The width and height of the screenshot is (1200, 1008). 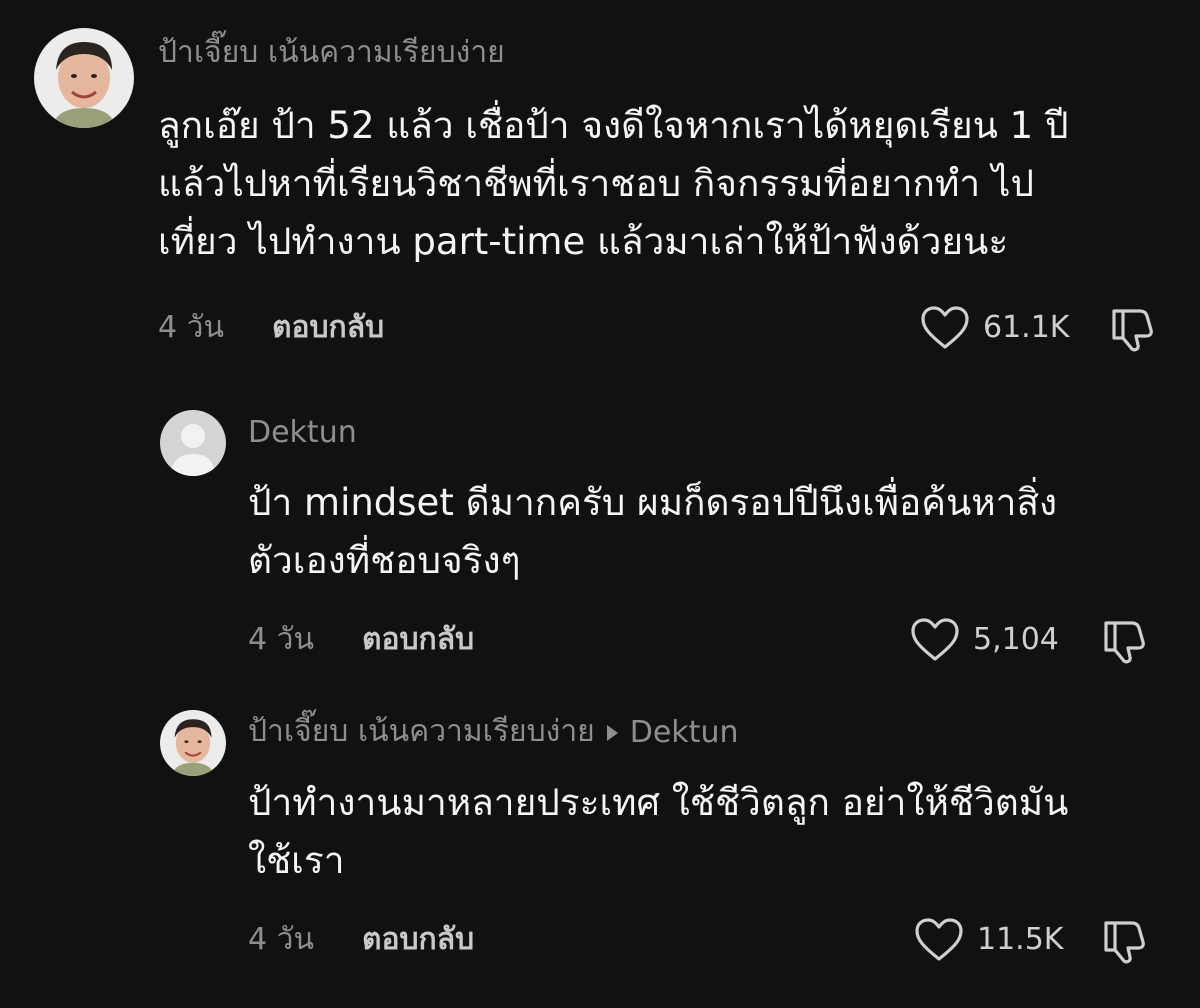 I want to click on like-count: 11.5K, so click(x=1020, y=939).